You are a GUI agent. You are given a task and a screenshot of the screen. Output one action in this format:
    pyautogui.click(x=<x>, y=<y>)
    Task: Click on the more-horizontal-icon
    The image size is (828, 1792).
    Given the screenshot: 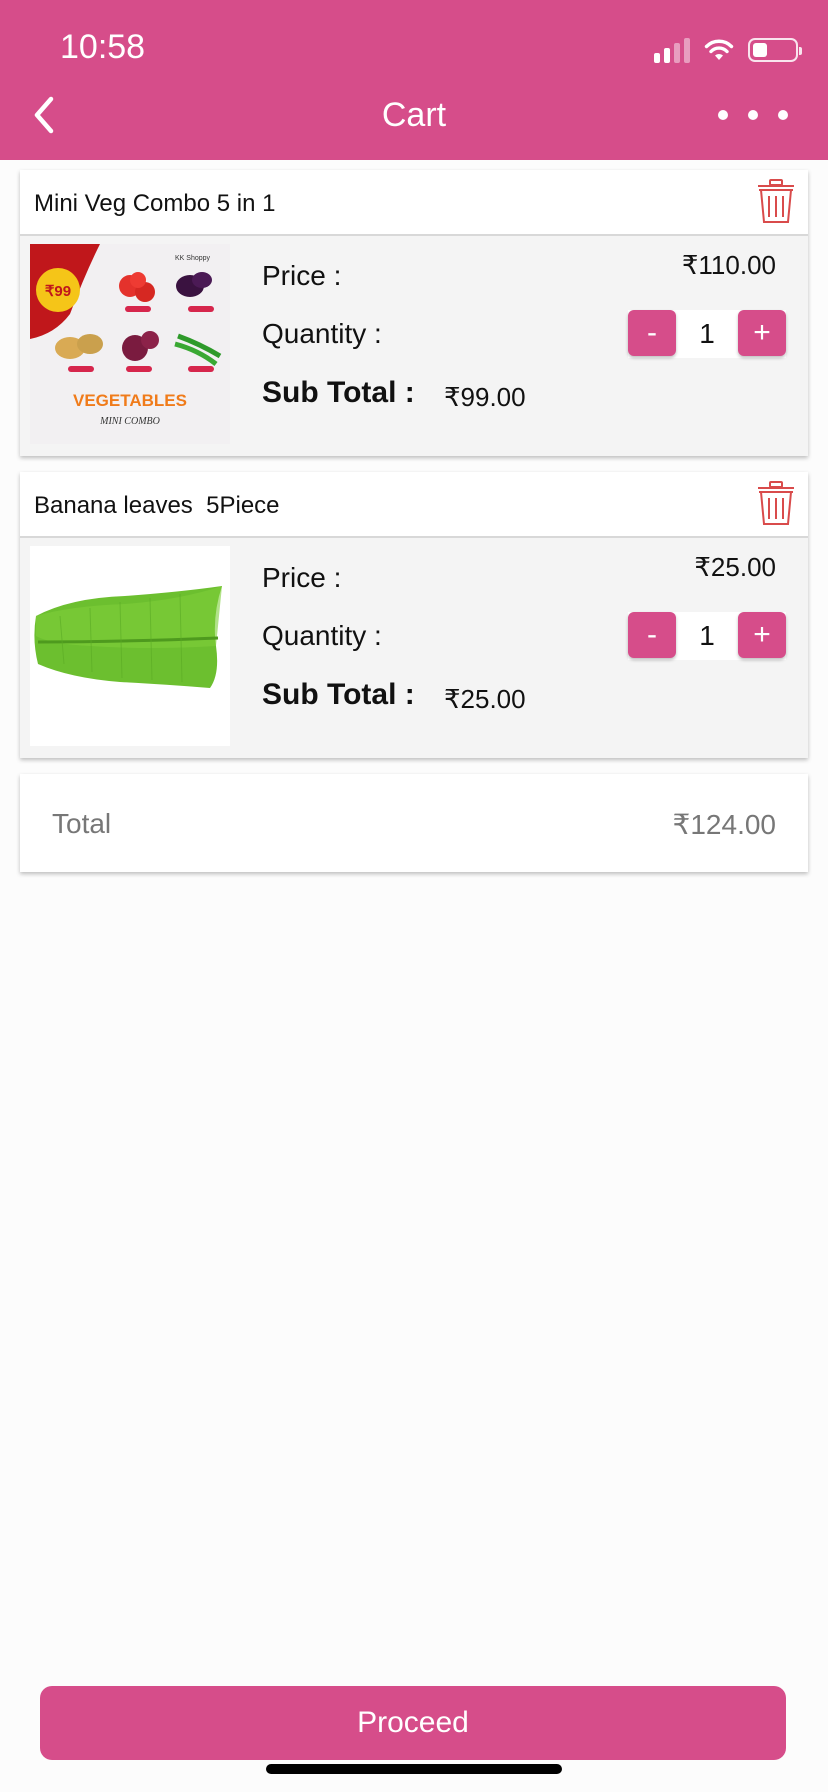 What is the action you would take?
    pyautogui.click(x=723, y=115)
    